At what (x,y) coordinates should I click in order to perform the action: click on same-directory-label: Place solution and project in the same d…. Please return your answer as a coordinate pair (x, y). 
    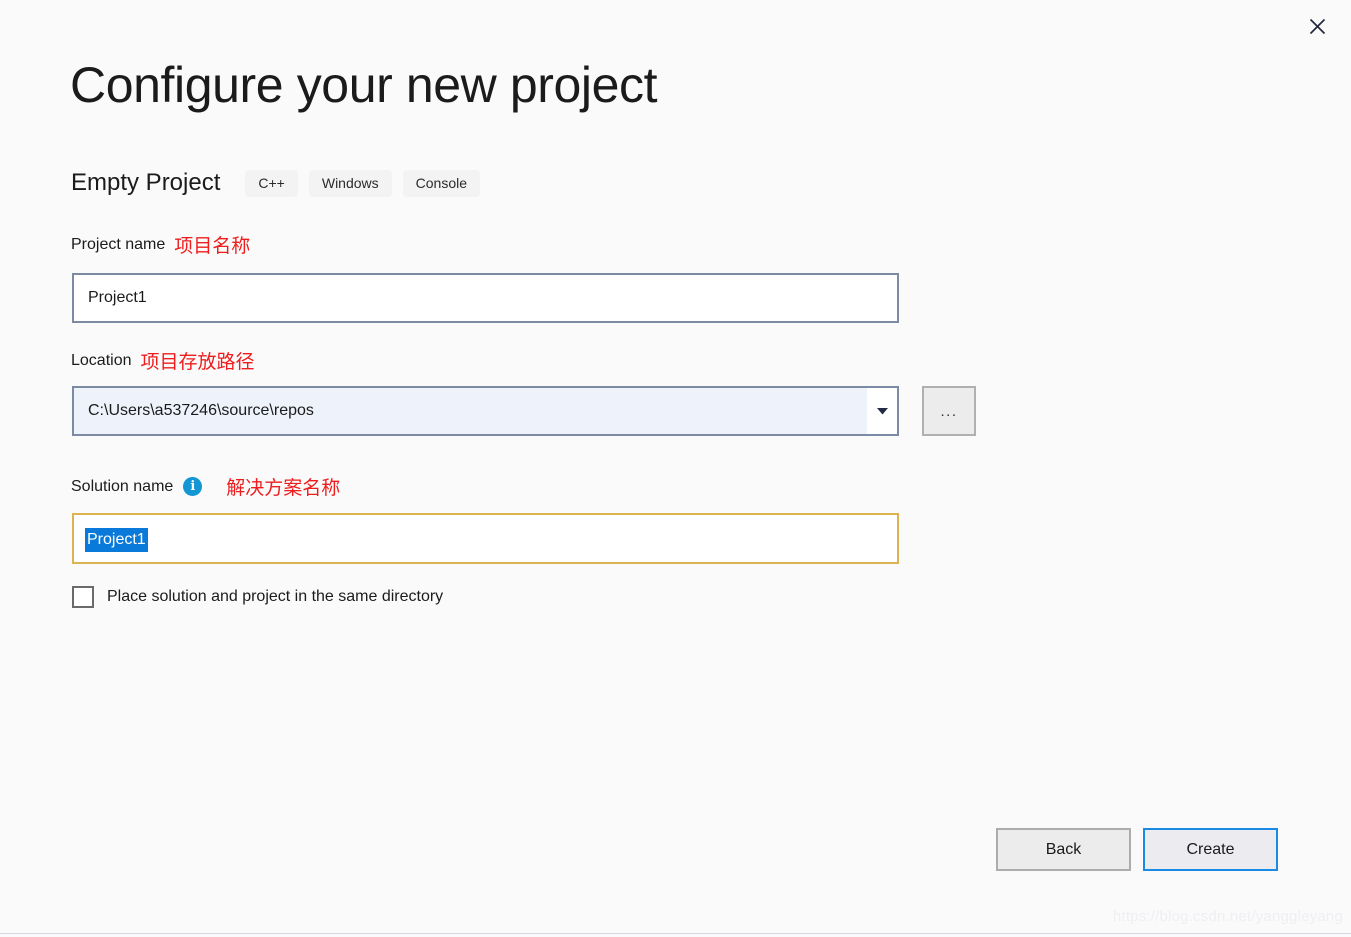
    Looking at the image, I should click on (275, 596).